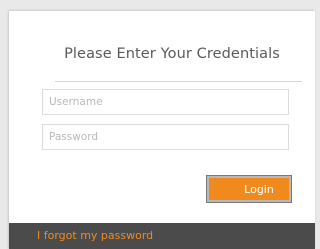  What do you see at coordinates (162, 236) in the screenshot?
I see `card-footer: I forgot my password` at bounding box center [162, 236].